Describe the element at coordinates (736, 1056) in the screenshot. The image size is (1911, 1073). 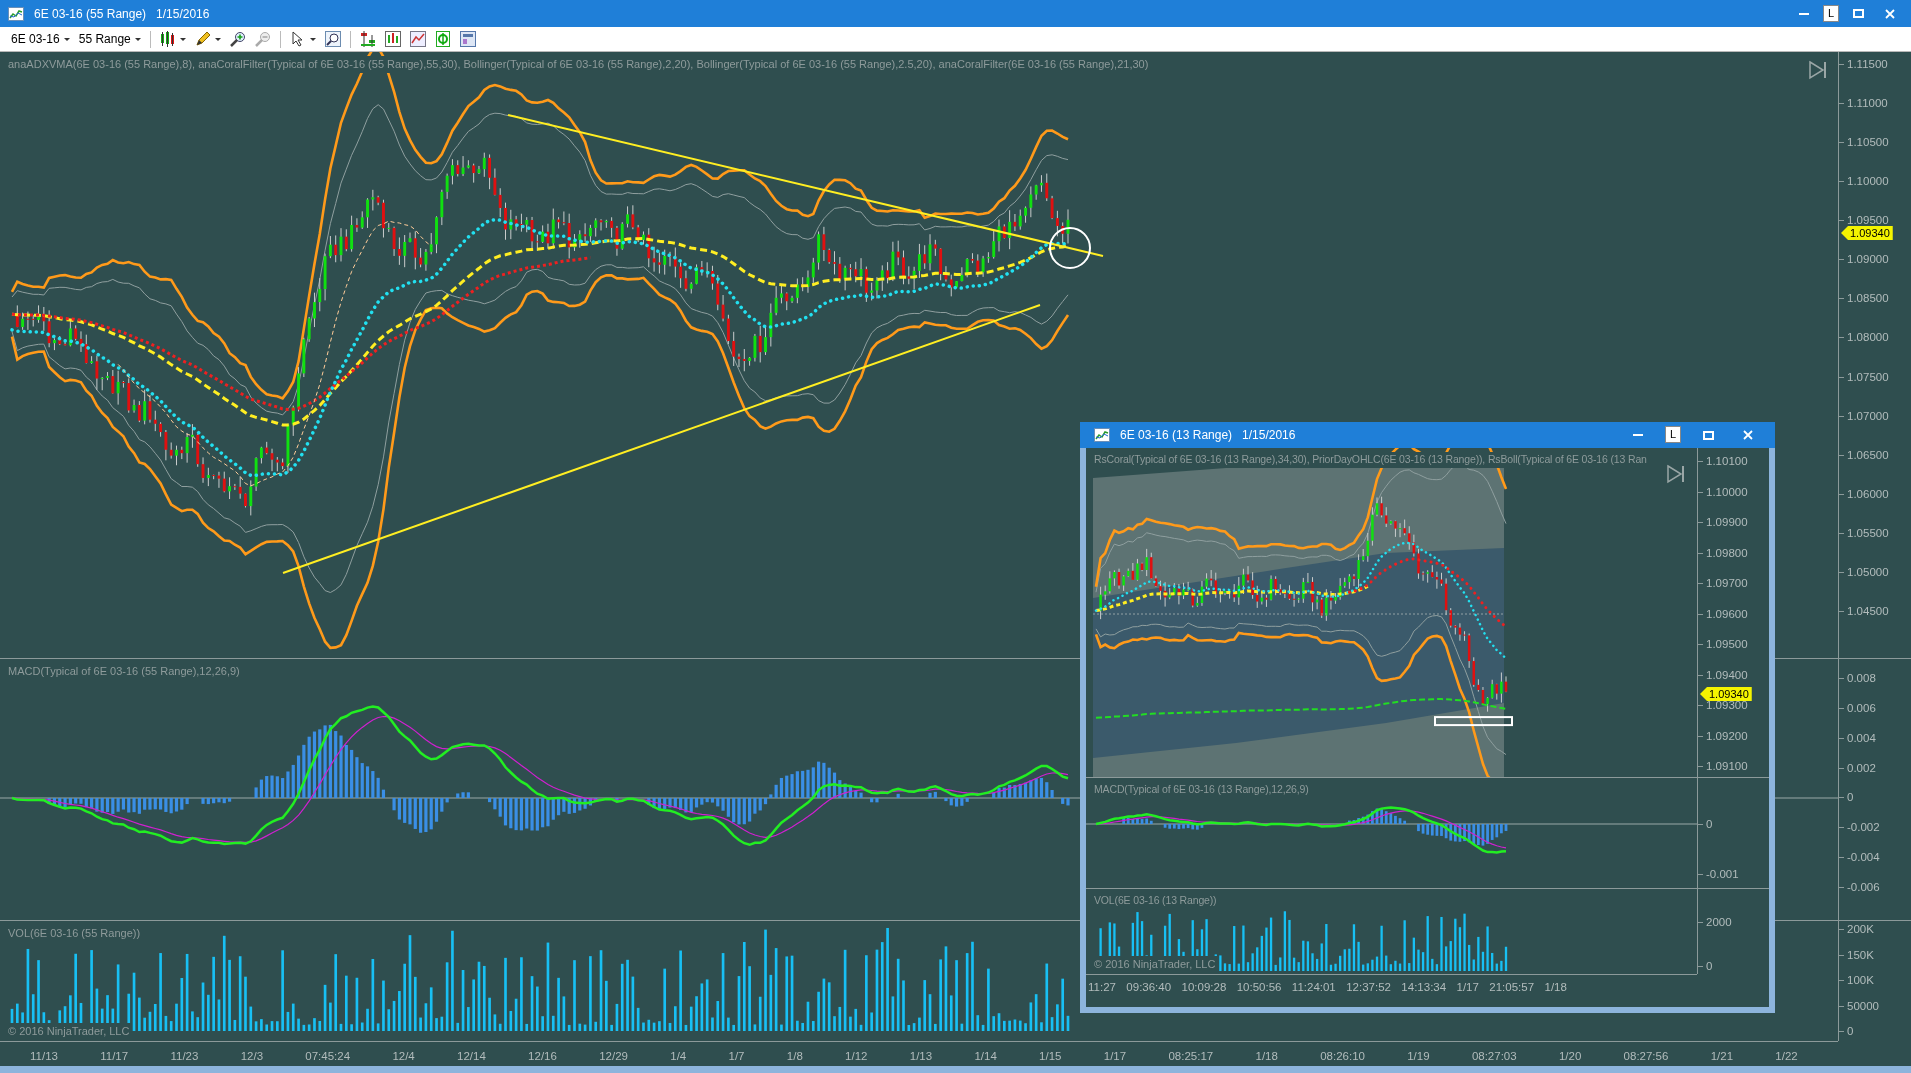
I see `axis-label: 1/7` at that location.